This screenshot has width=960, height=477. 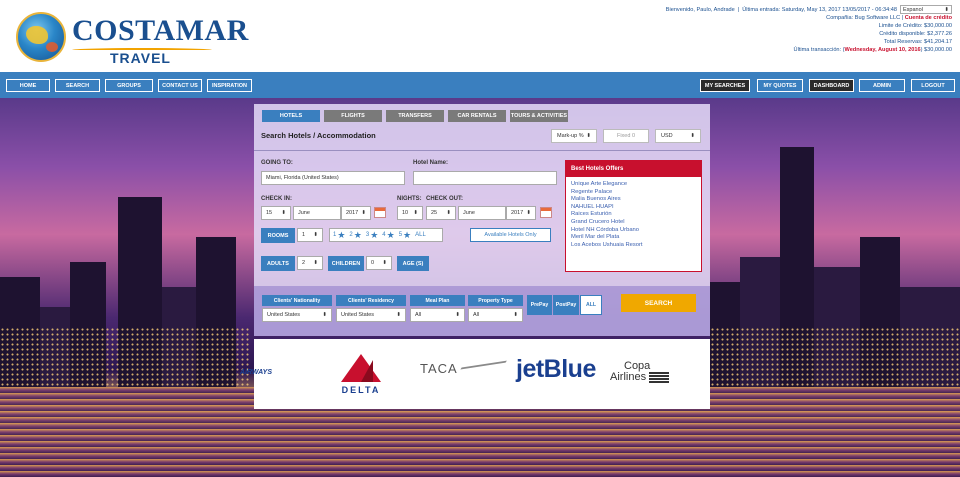 I want to click on rooms-label: ROOMS, so click(x=278, y=235).